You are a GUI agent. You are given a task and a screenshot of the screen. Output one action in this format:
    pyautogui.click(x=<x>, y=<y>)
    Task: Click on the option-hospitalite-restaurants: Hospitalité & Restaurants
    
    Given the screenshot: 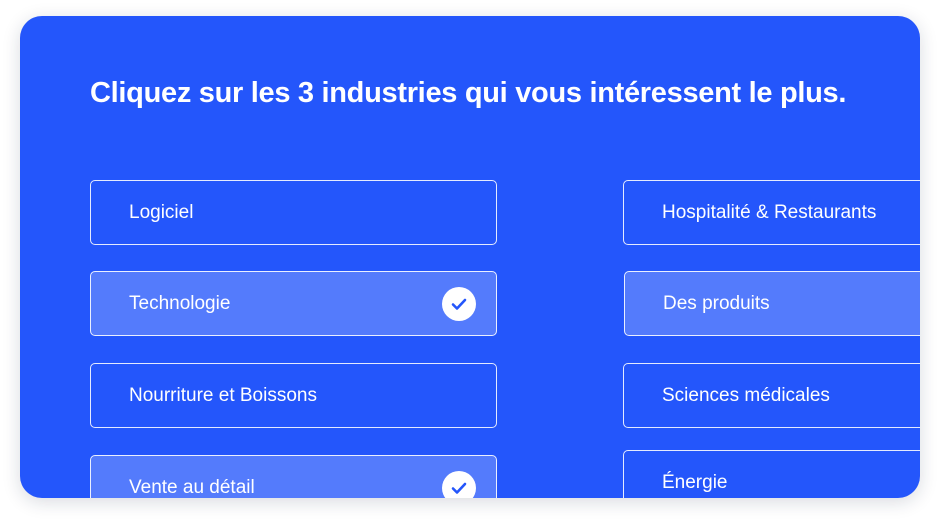 What is the action you would take?
    pyautogui.click(x=771, y=212)
    